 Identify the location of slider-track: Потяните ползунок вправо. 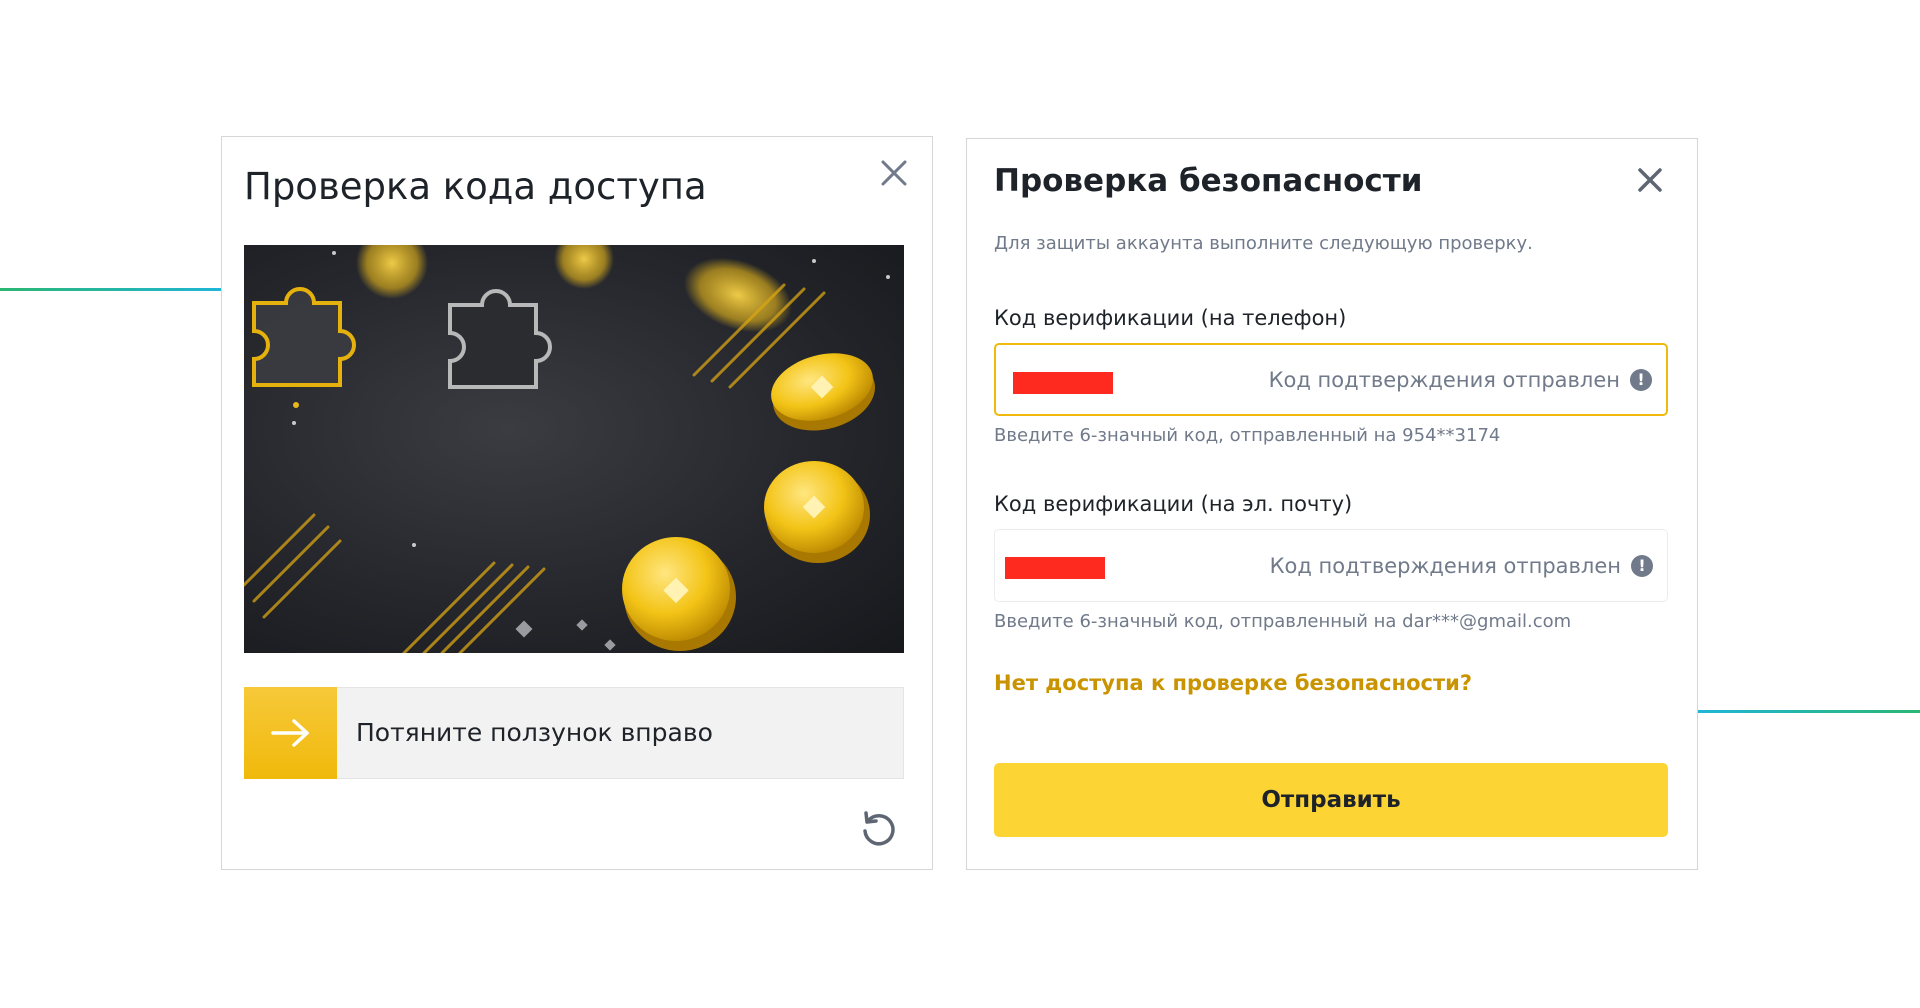
(574, 733).